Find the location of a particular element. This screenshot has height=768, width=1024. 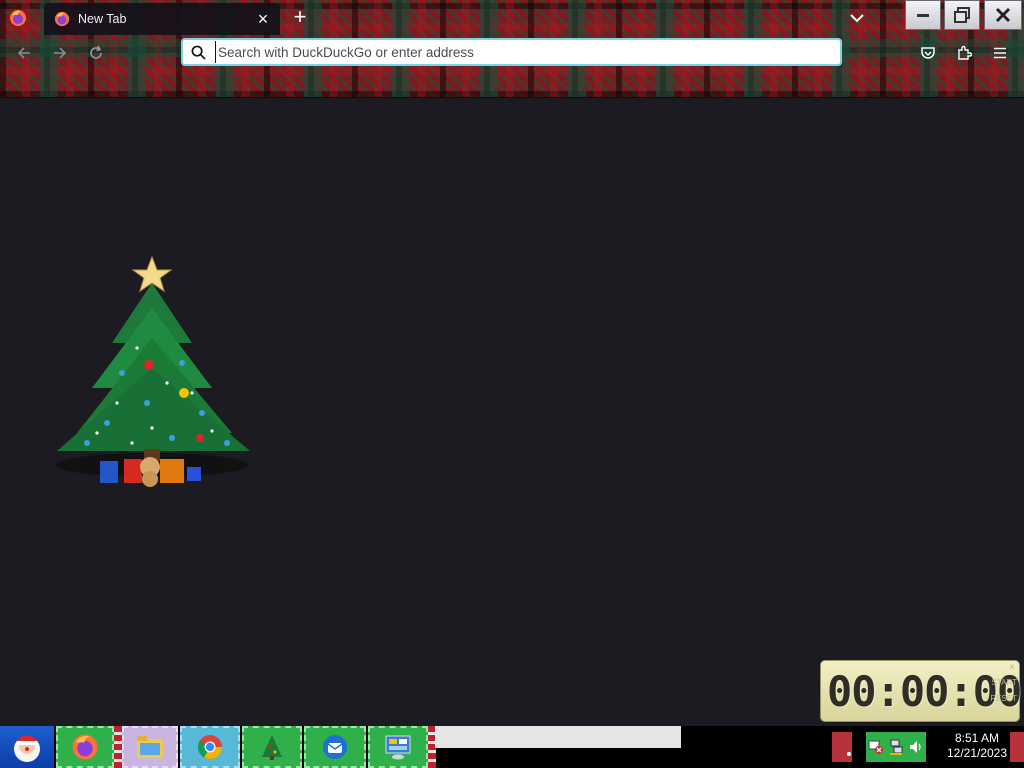

close-window-button is located at coordinates (1003, 15).